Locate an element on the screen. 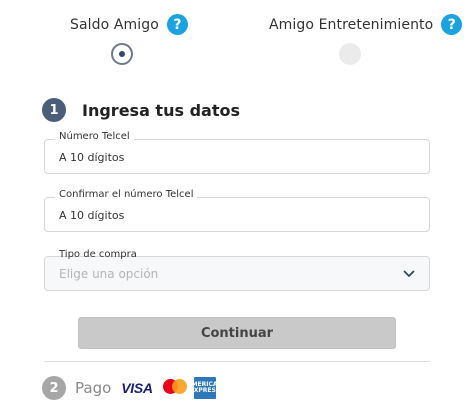 This screenshot has width=474, height=412. numero-telcel-input: A 10 dígitos is located at coordinates (91, 157).